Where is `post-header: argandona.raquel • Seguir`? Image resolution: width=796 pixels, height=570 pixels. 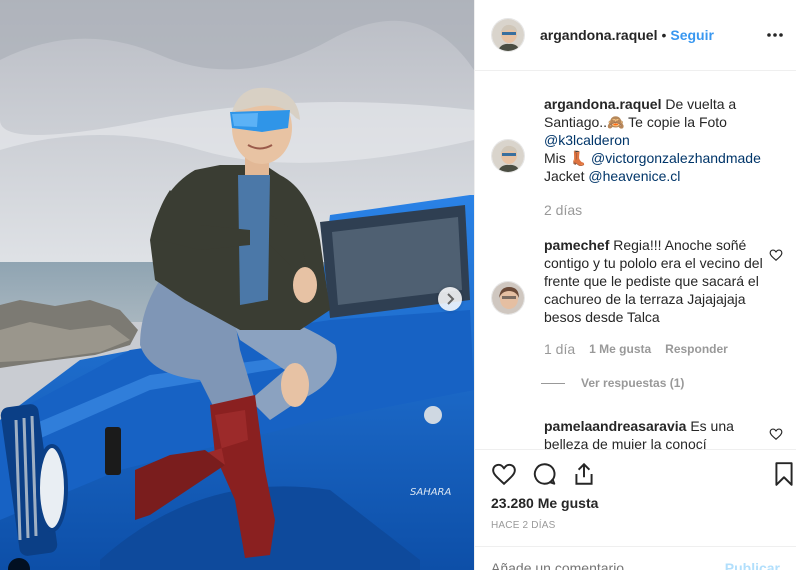 post-header: argandona.raquel • Seguir is located at coordinates (635, 35).